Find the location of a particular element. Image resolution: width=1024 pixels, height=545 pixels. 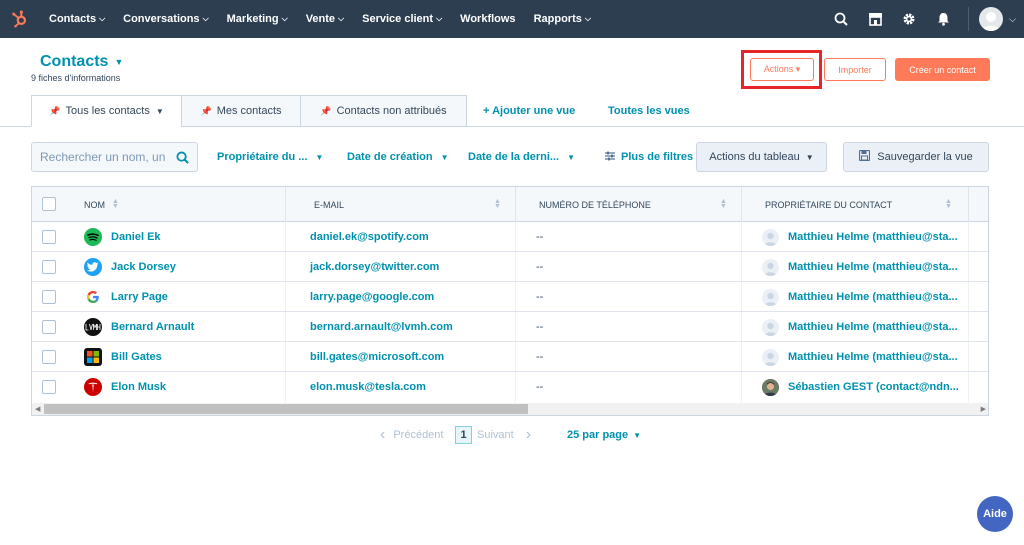

contact-email-link: daniel.ek@spotify.com is located at coordinates (369, 237).